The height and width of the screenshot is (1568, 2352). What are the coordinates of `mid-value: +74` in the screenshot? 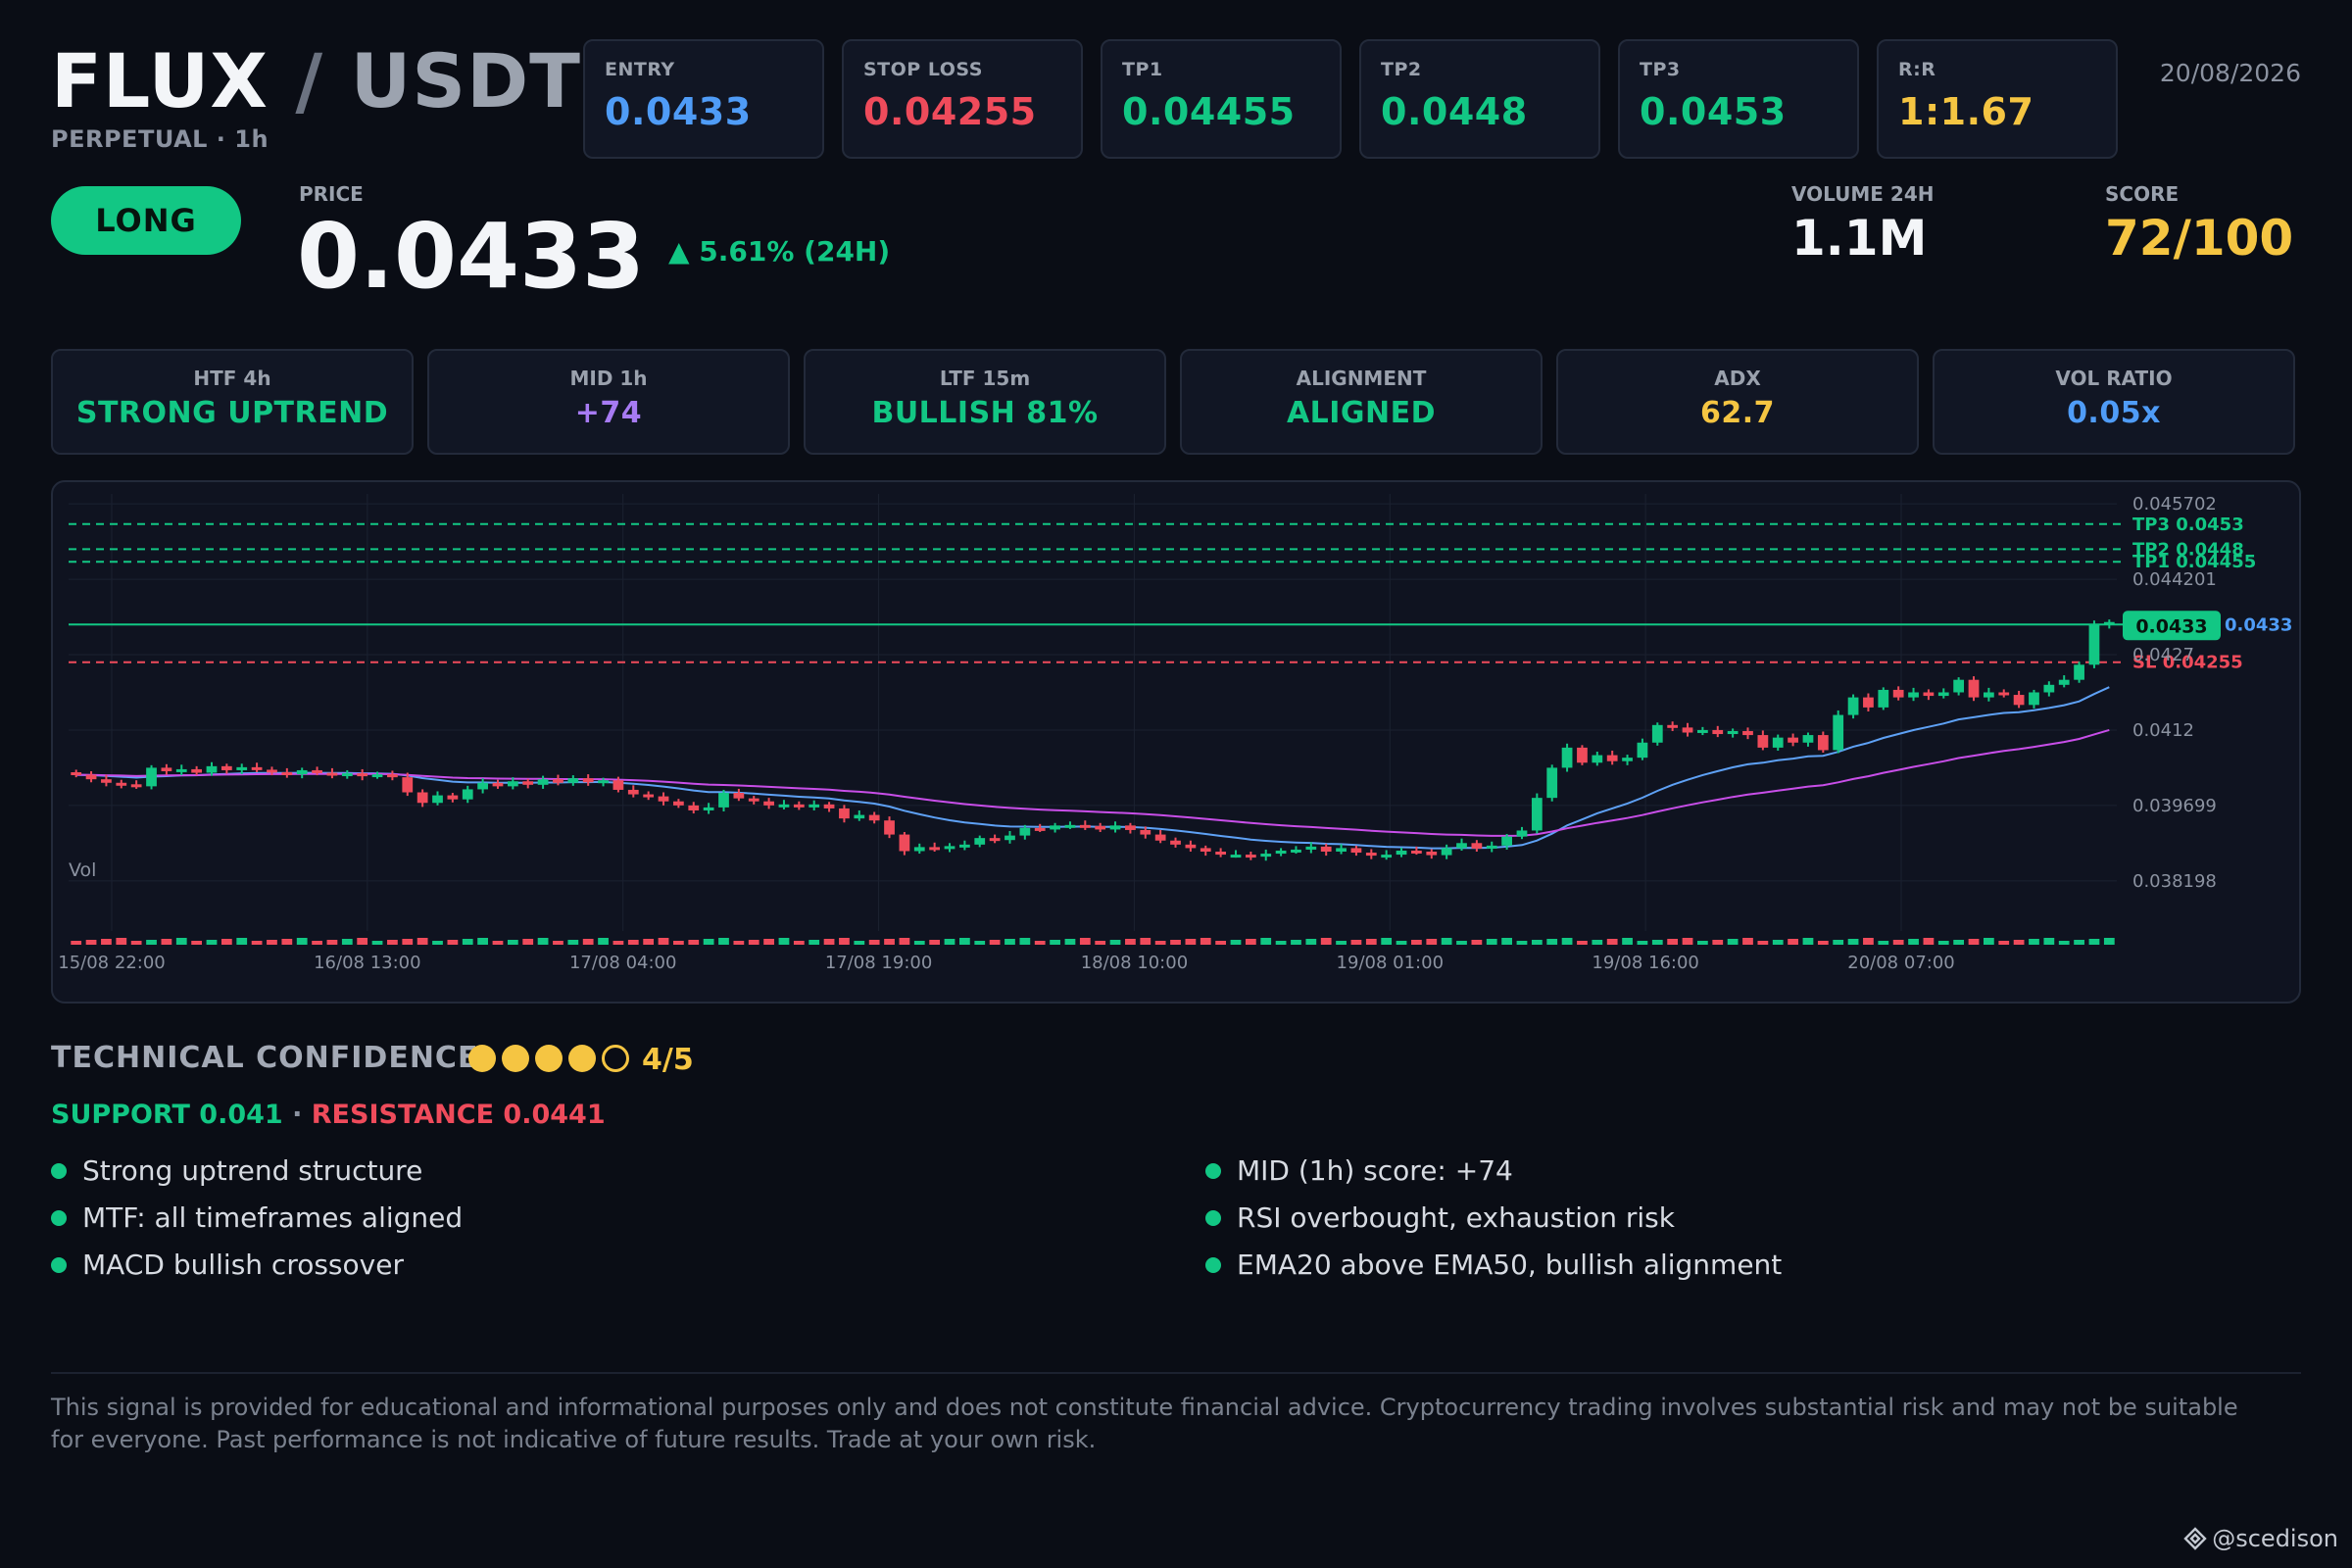 It's located at (608, 413).